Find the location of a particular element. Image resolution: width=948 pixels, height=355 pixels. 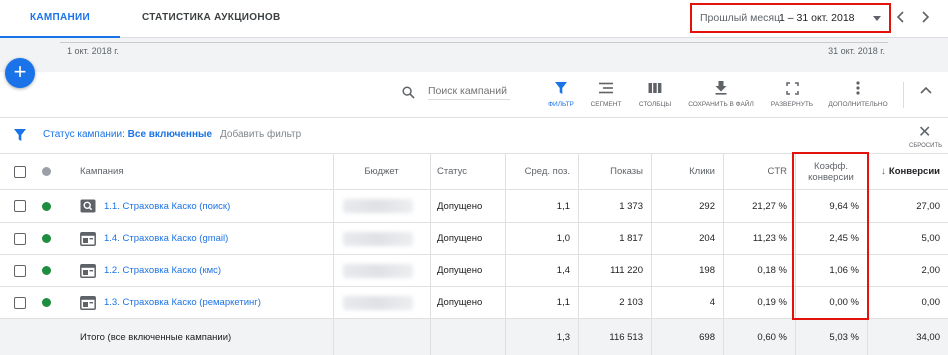

more-options-button: ДОПОЛНИТЕЛЬНО is located at coordinates (858, 94).